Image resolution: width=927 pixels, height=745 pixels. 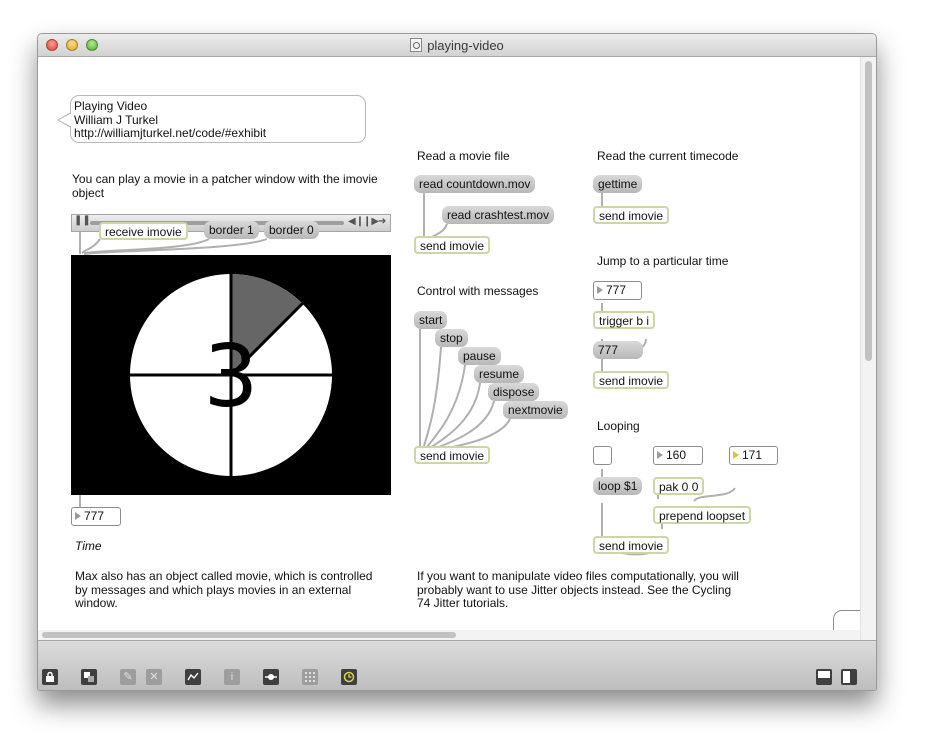 I want to click on lock-icon, so click(x=50, y=677).